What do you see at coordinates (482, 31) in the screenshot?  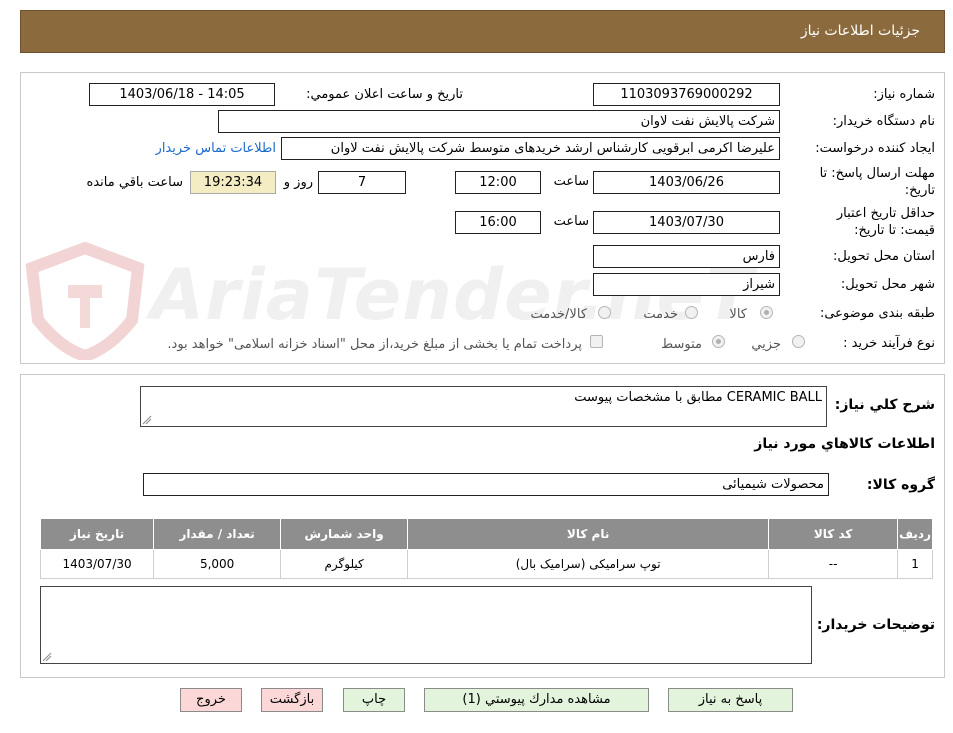 I see `page-header: جزئیات اطلاعات نیاز` at bounding box center [482, 31].